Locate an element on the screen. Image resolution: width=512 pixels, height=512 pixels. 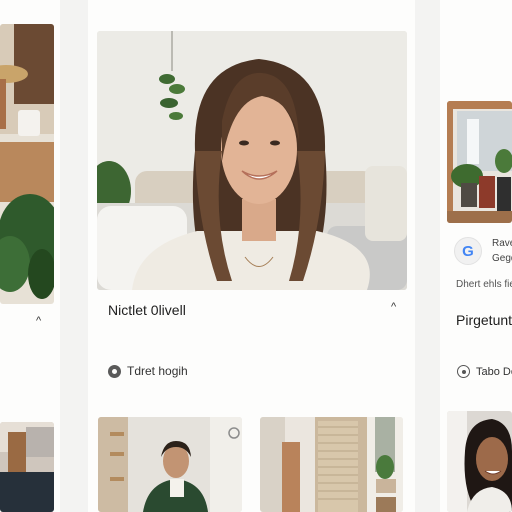
google-icon: G is located at coordinates (468, 251).